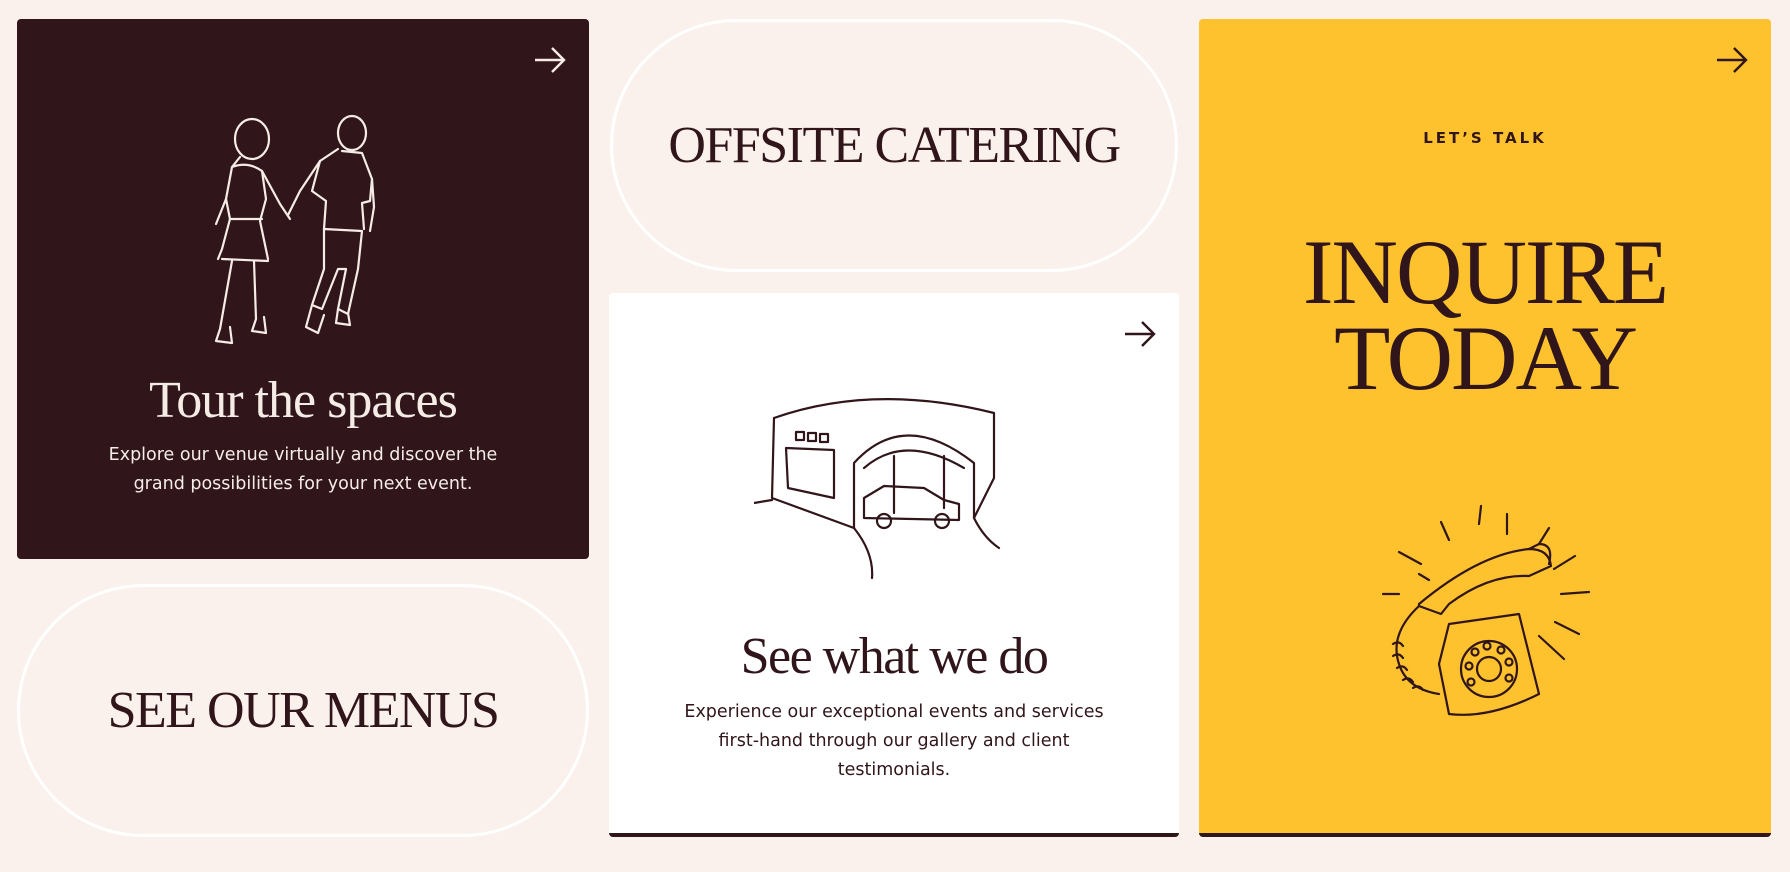  I want to click on tour-title: Tour the spaces, so click(303, 400).